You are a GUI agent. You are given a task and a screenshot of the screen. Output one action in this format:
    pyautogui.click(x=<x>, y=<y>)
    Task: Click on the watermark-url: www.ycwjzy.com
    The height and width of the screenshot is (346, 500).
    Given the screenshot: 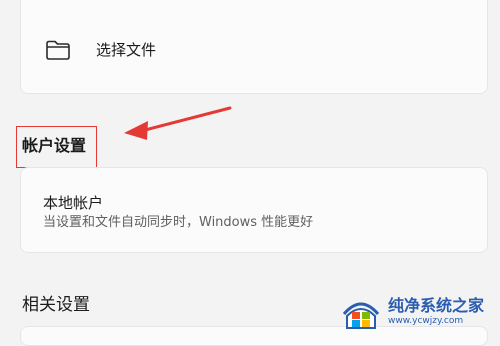 What is the action you would take?
    pyautogui.click(x=426, y=321)
    